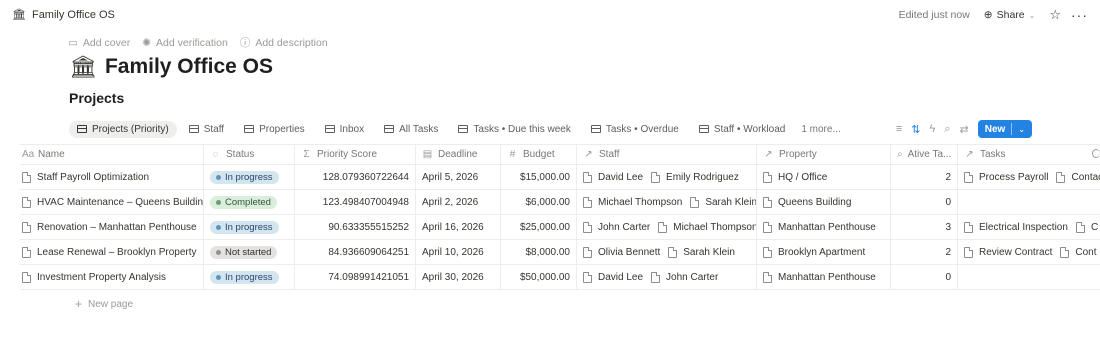 The width and height of the screenshot is (1100, 353). I want to click on cell-budget: $50,000.00, so click(539, 277).